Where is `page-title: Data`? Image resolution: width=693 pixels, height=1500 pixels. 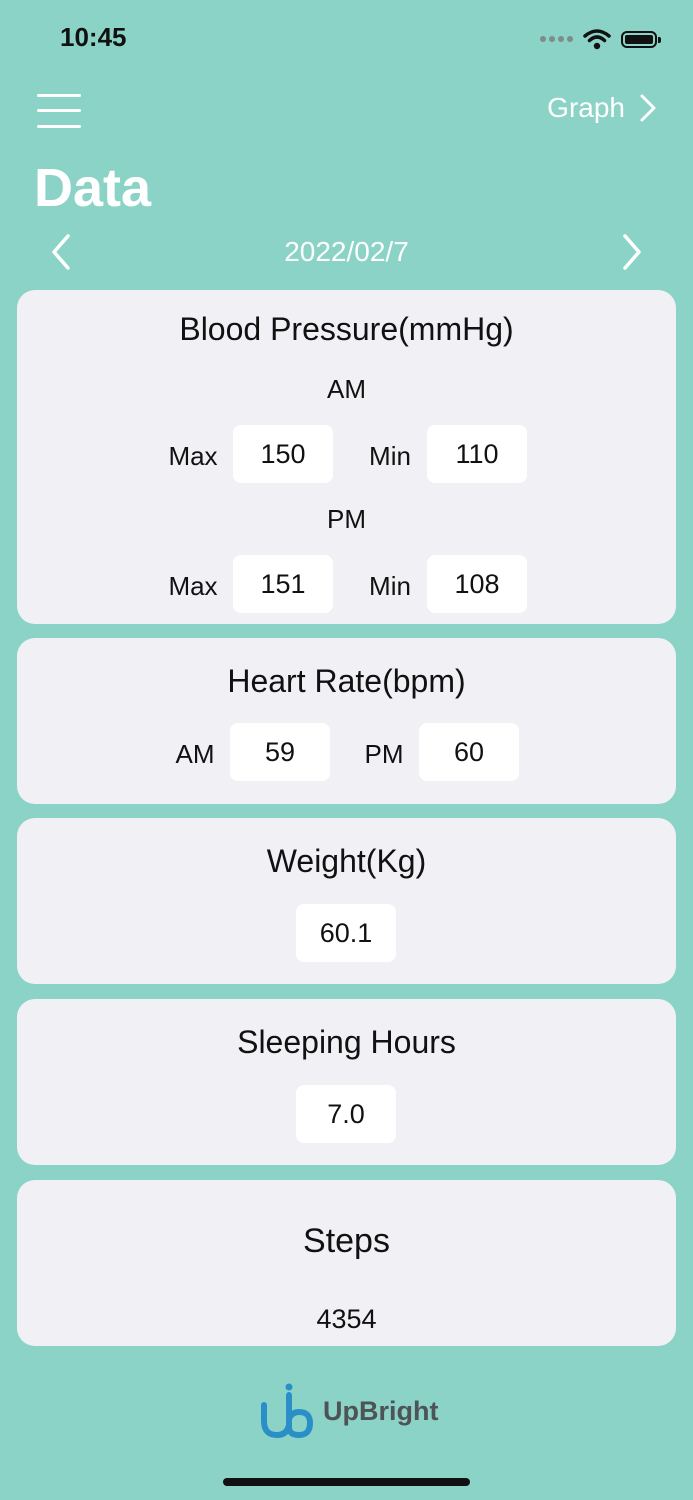
page-title: Data is located at coordinates (93, 188).